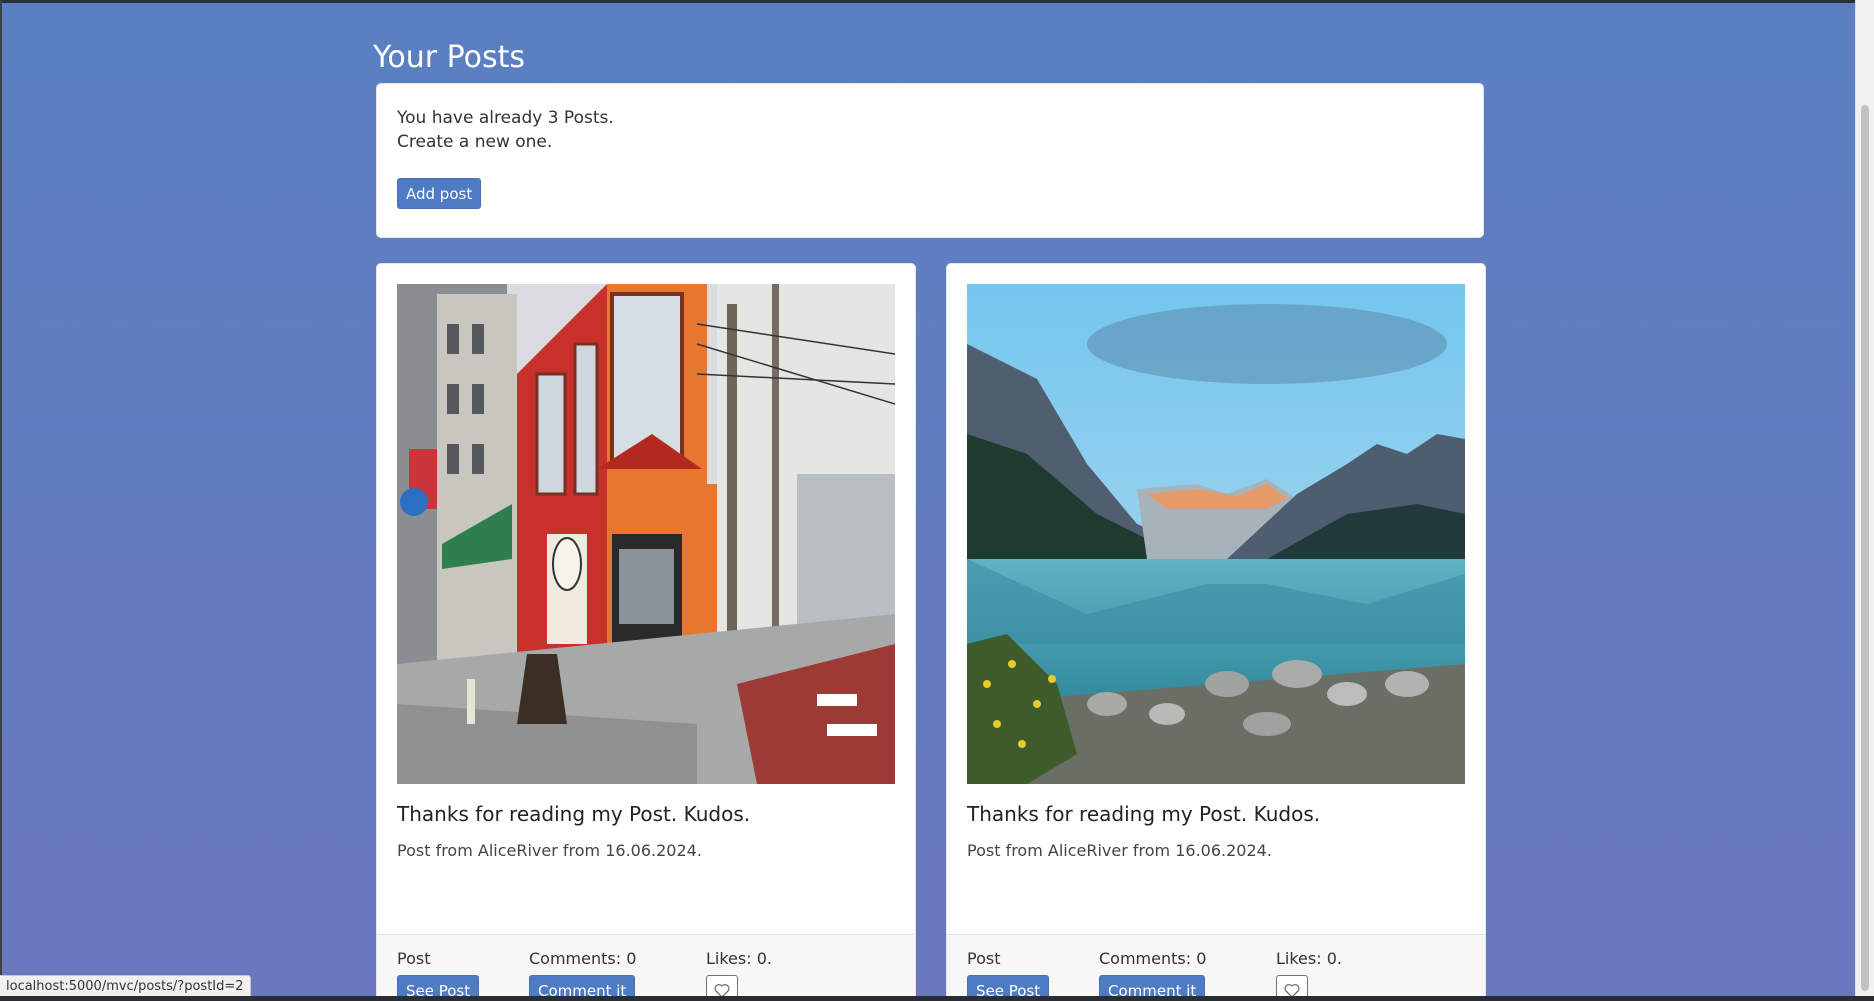 The width and height of the screenshot is (1874, 1001). I want to click on post-image-lake, so click(1216, 534).